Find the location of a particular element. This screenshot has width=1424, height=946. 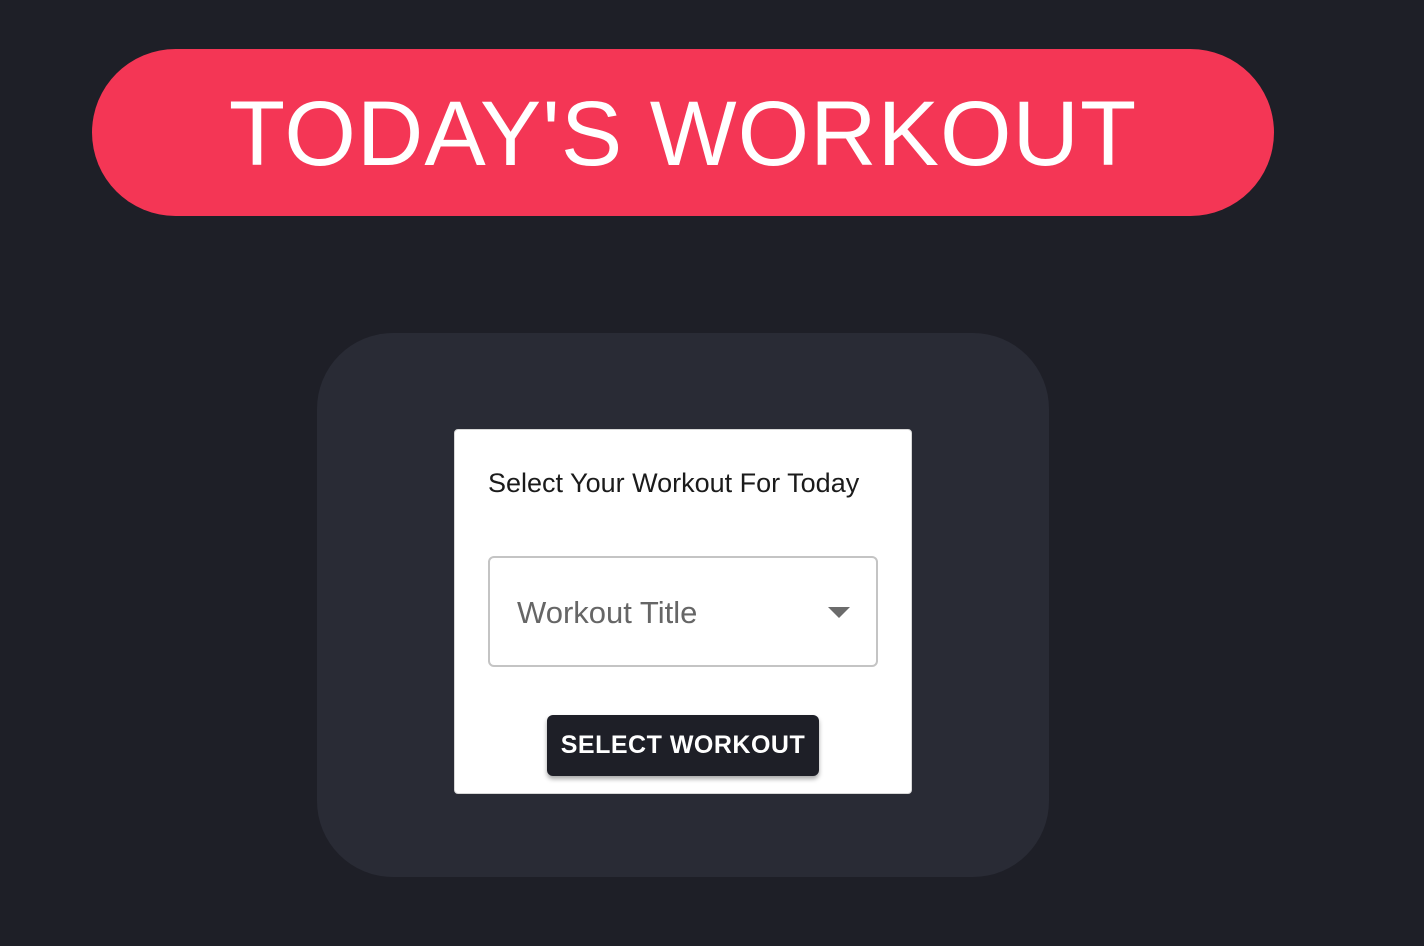

workout-select-label: Select Your Workout For Today is located at coordinates (674, 483).